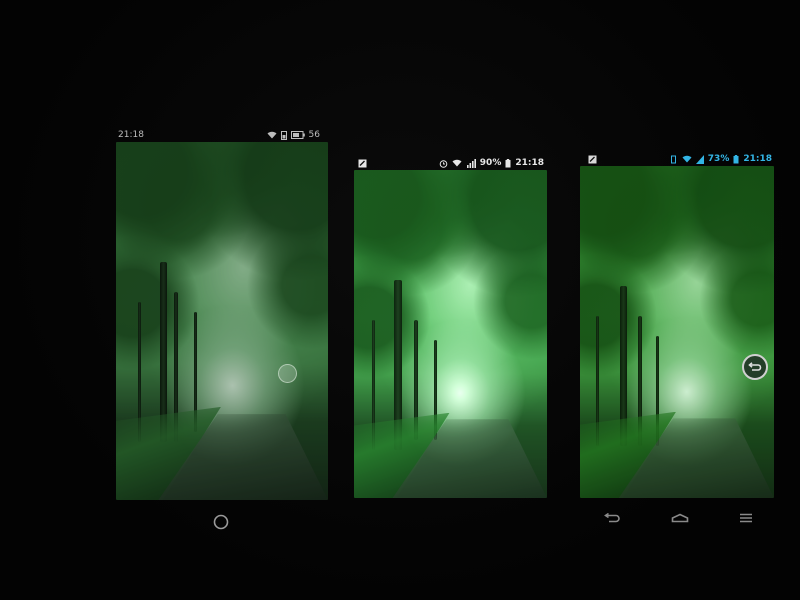  Describe the element at coordinates (443, 163) in the screenshot. I see `alarm-icon` at that location.